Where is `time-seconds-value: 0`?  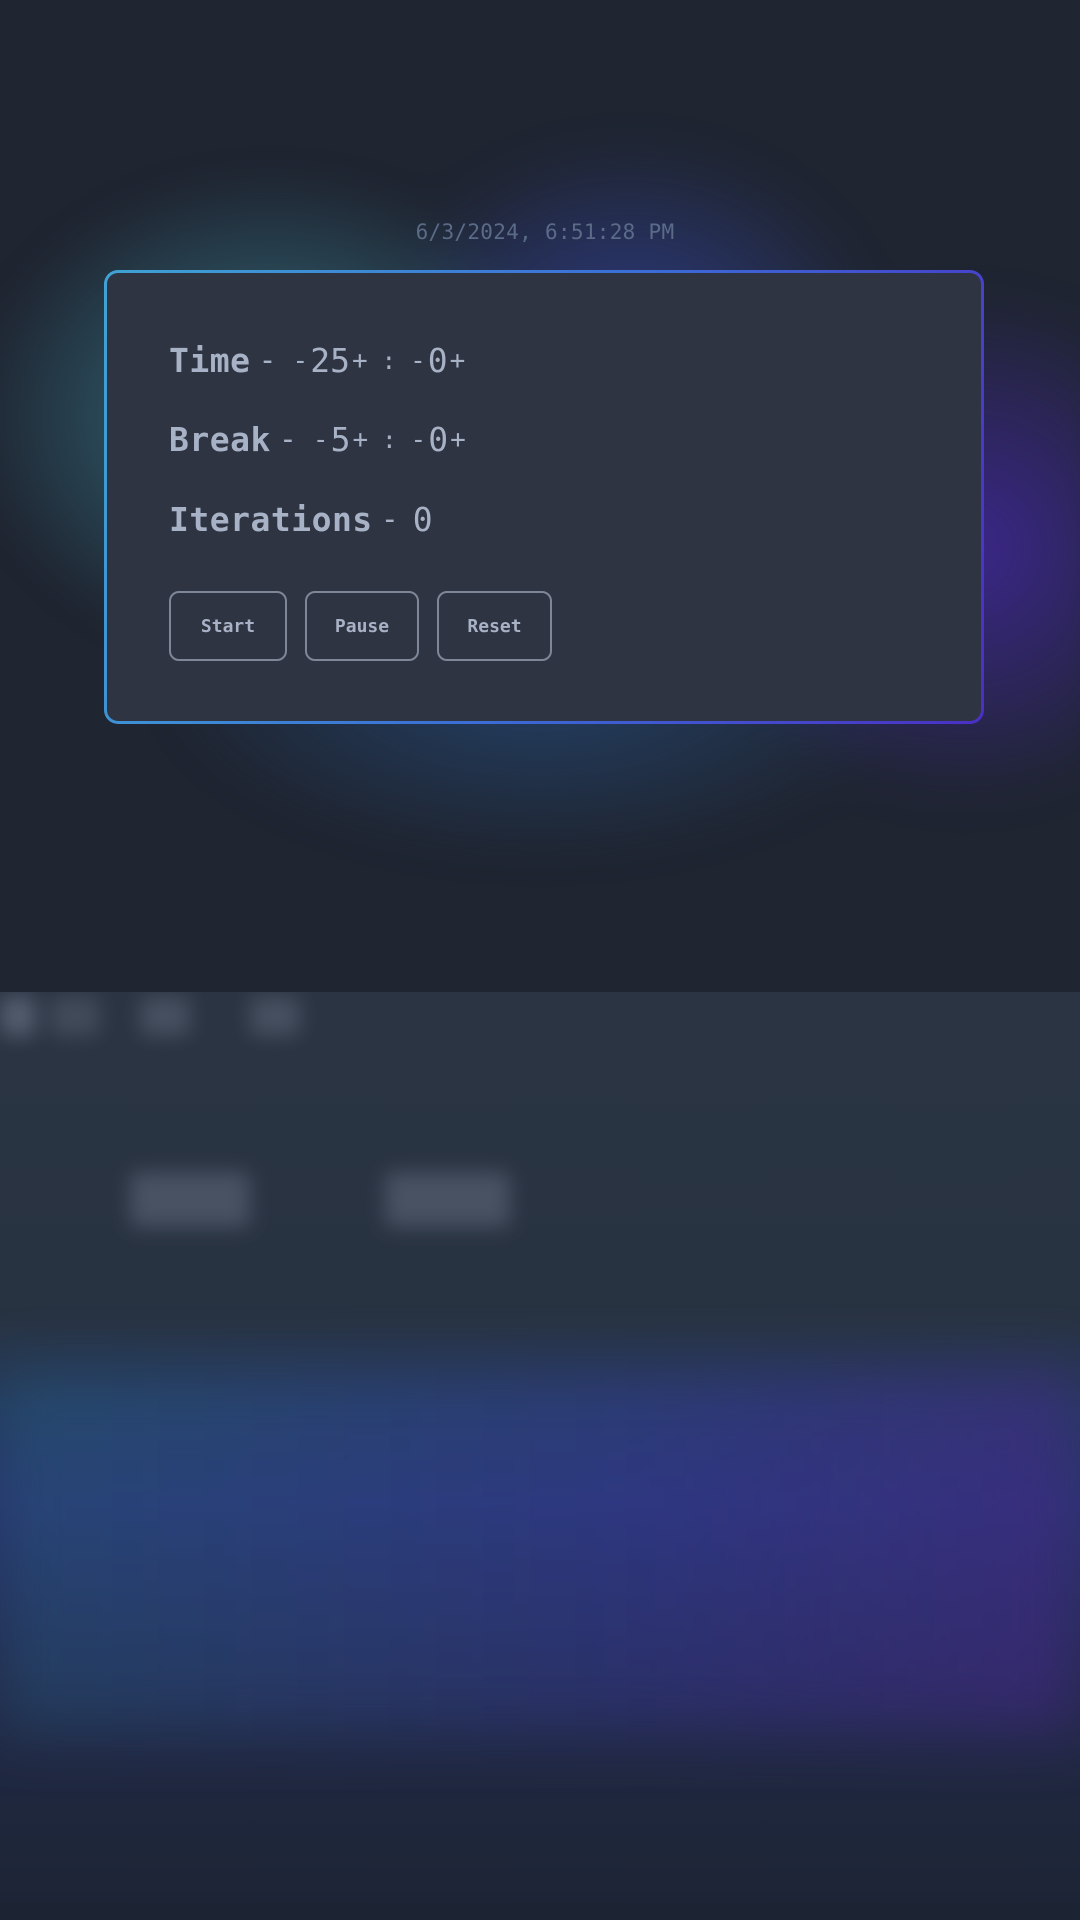
time-seconds-value: 0 is located at coordinates (437, 360).